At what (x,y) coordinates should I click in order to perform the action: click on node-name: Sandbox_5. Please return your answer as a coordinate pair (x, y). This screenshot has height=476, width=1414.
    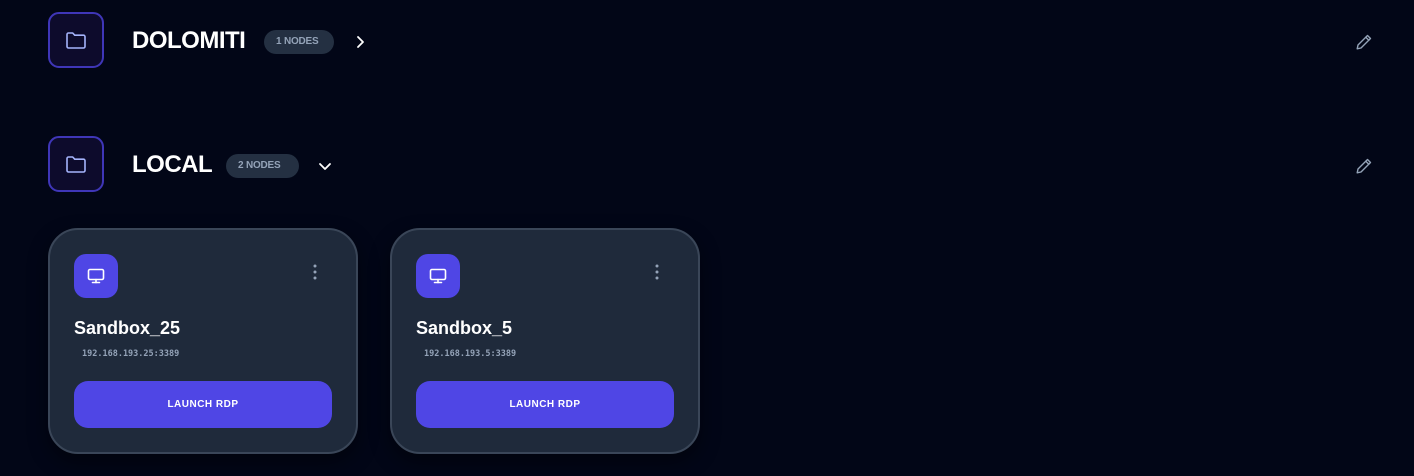
    Looking at the image, I should click on (464, 328).